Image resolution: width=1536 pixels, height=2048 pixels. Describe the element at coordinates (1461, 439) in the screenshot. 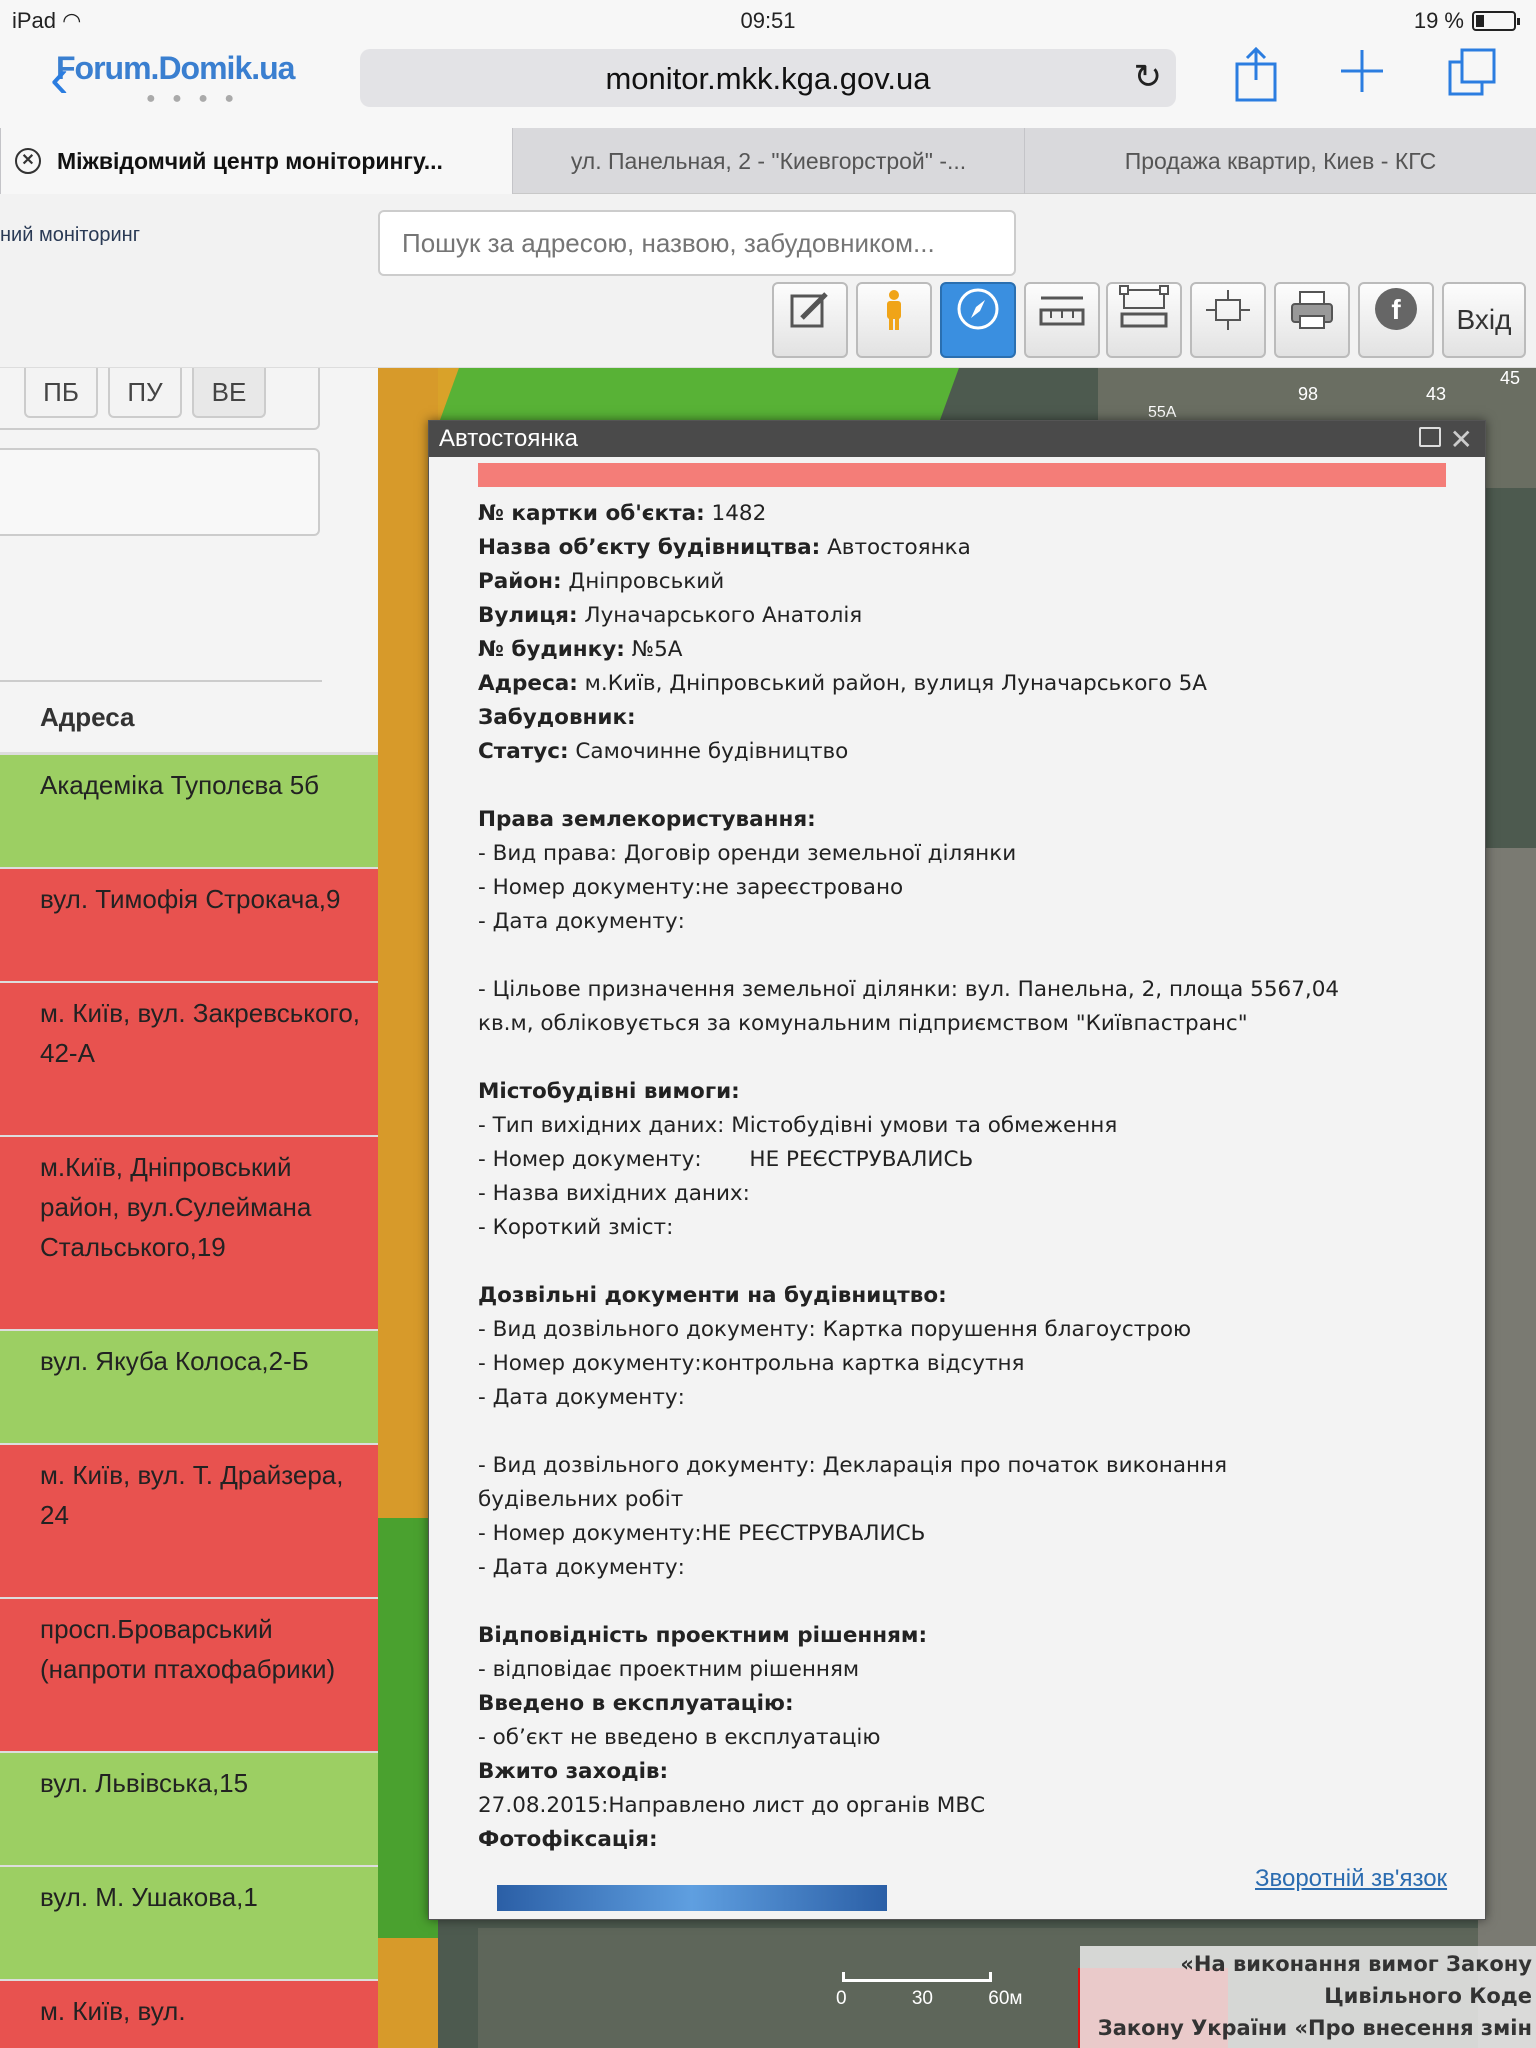

I see `close-icon: ✕` at that location.